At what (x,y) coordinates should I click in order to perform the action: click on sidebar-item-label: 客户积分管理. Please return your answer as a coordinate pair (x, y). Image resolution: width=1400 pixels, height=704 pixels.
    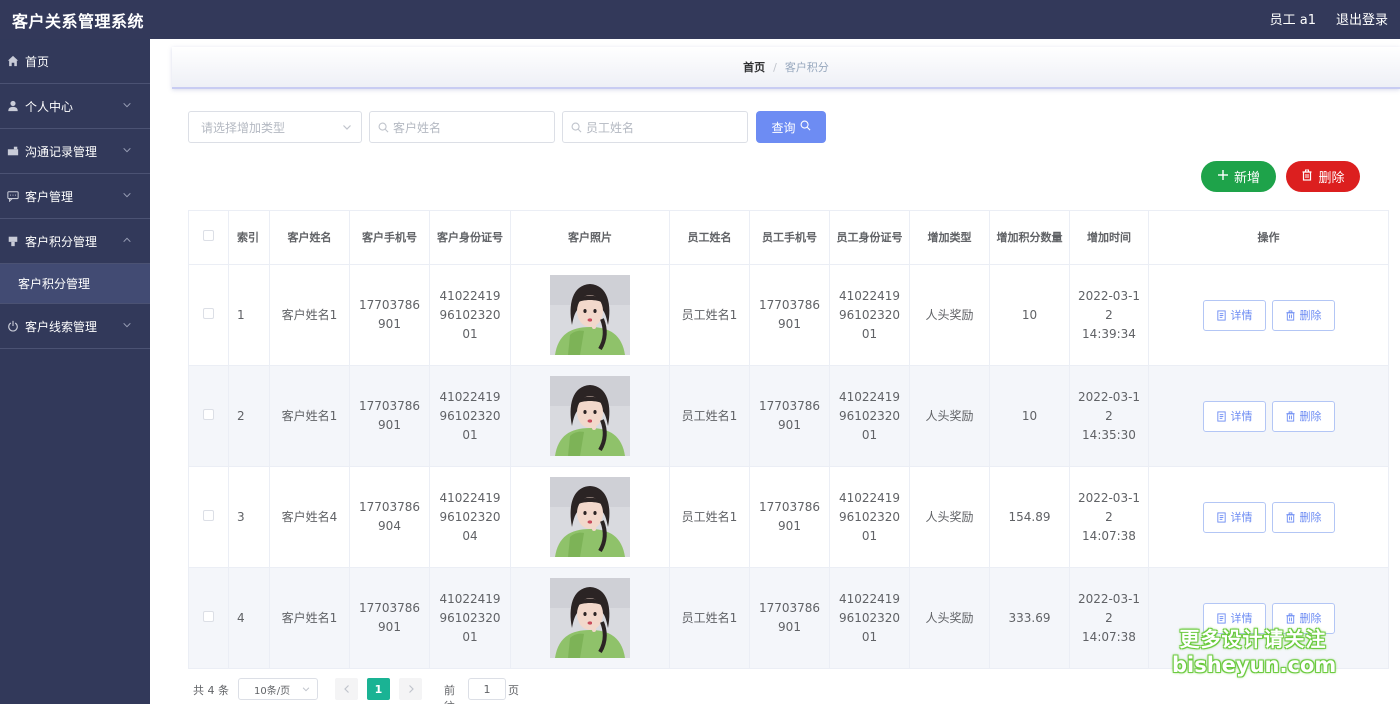
    Looking at the image, I should click on (61, 241).